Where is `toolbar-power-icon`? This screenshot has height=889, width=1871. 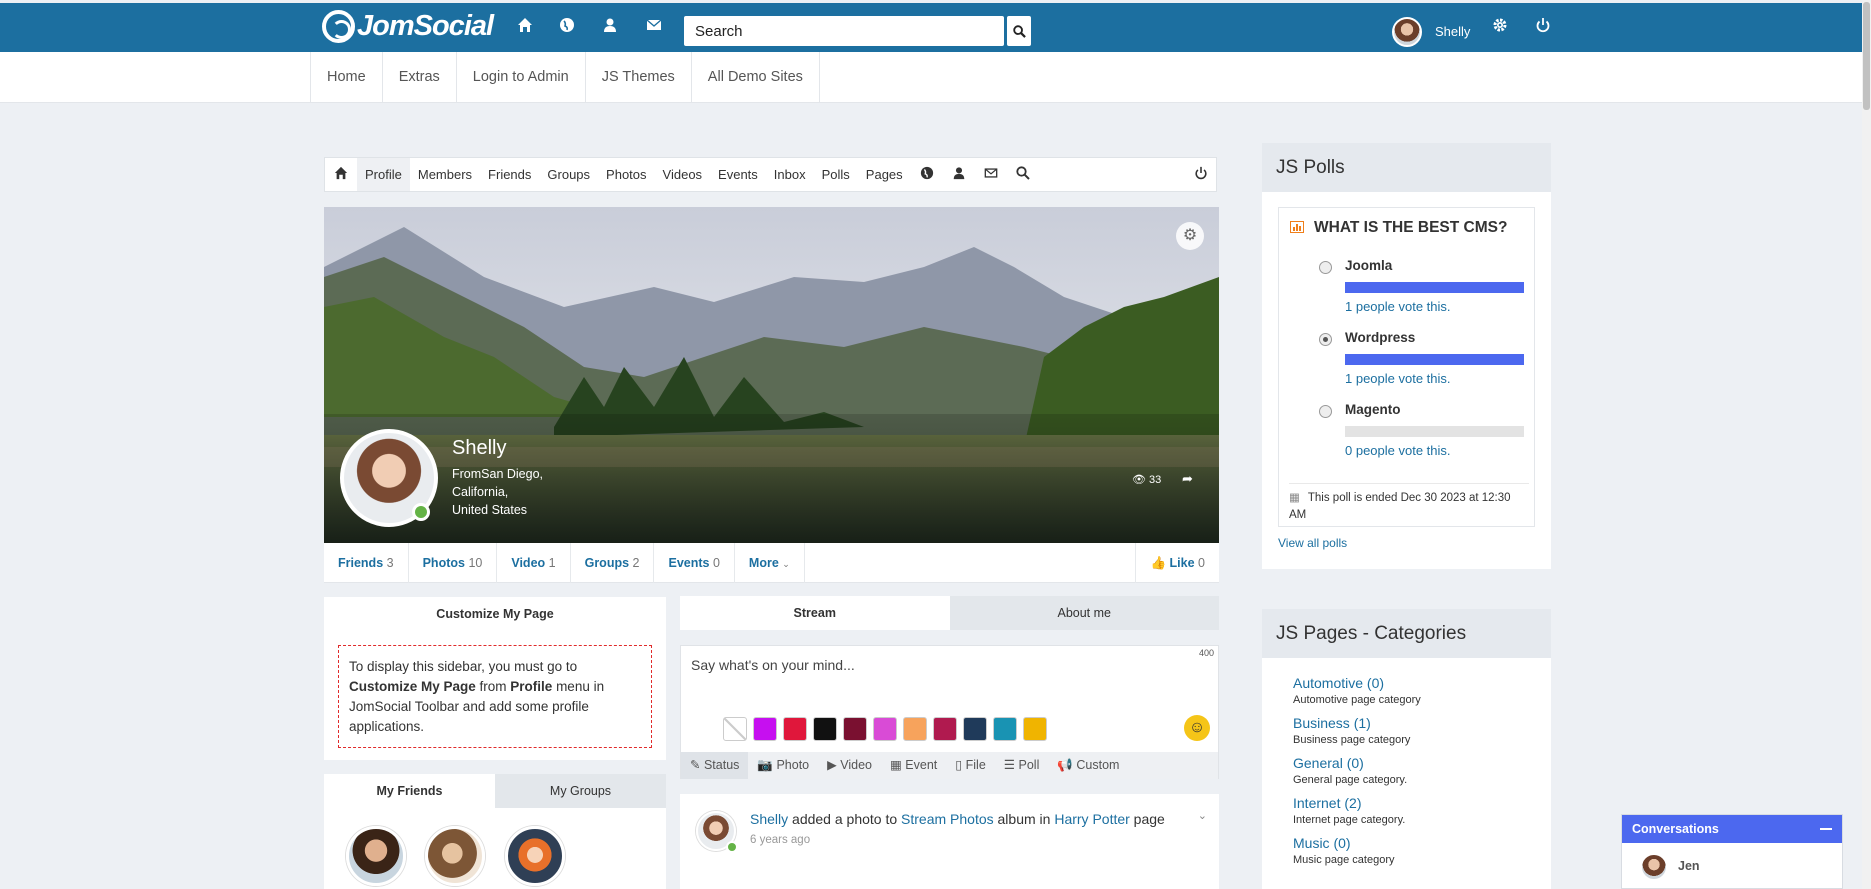
toolbar-power-icon is located at coordinates (1201, 174).